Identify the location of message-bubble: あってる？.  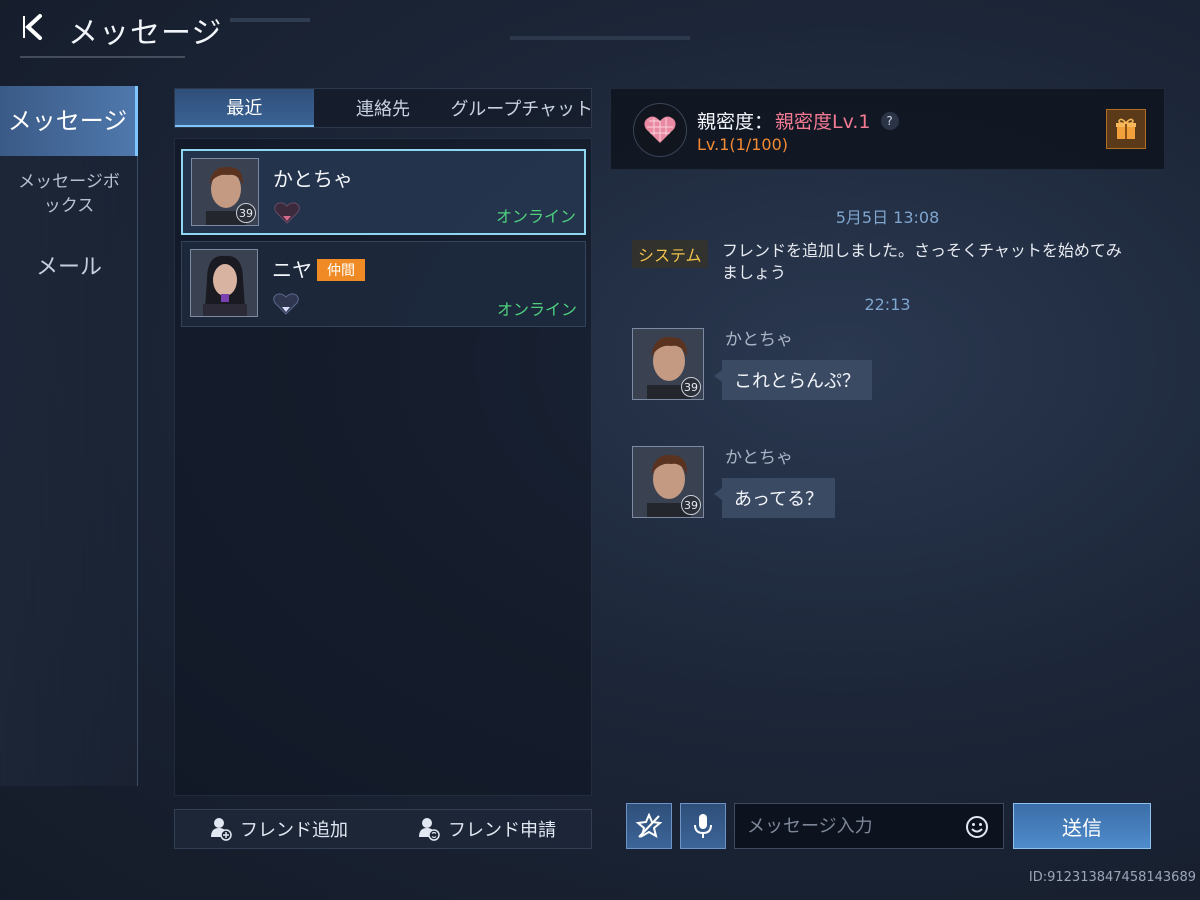
(774, 498).